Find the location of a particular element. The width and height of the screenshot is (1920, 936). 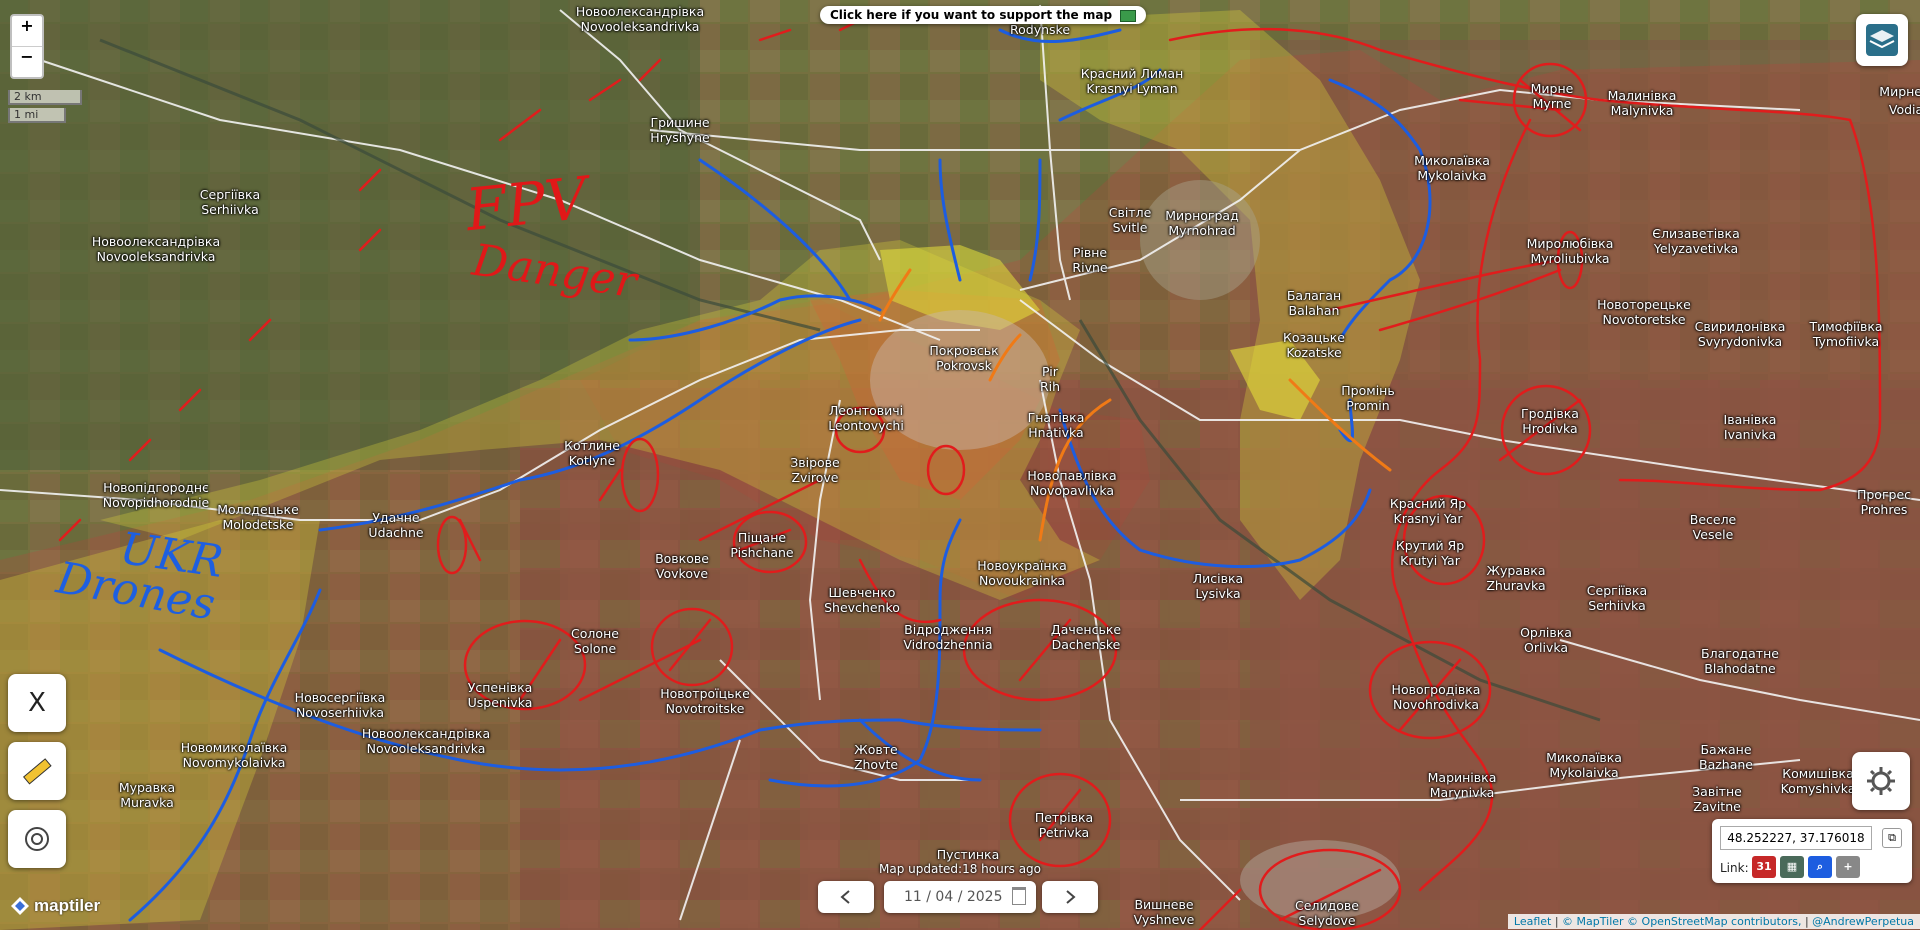

place-label: Удачне Udachne is located at coordinates (396, 525).